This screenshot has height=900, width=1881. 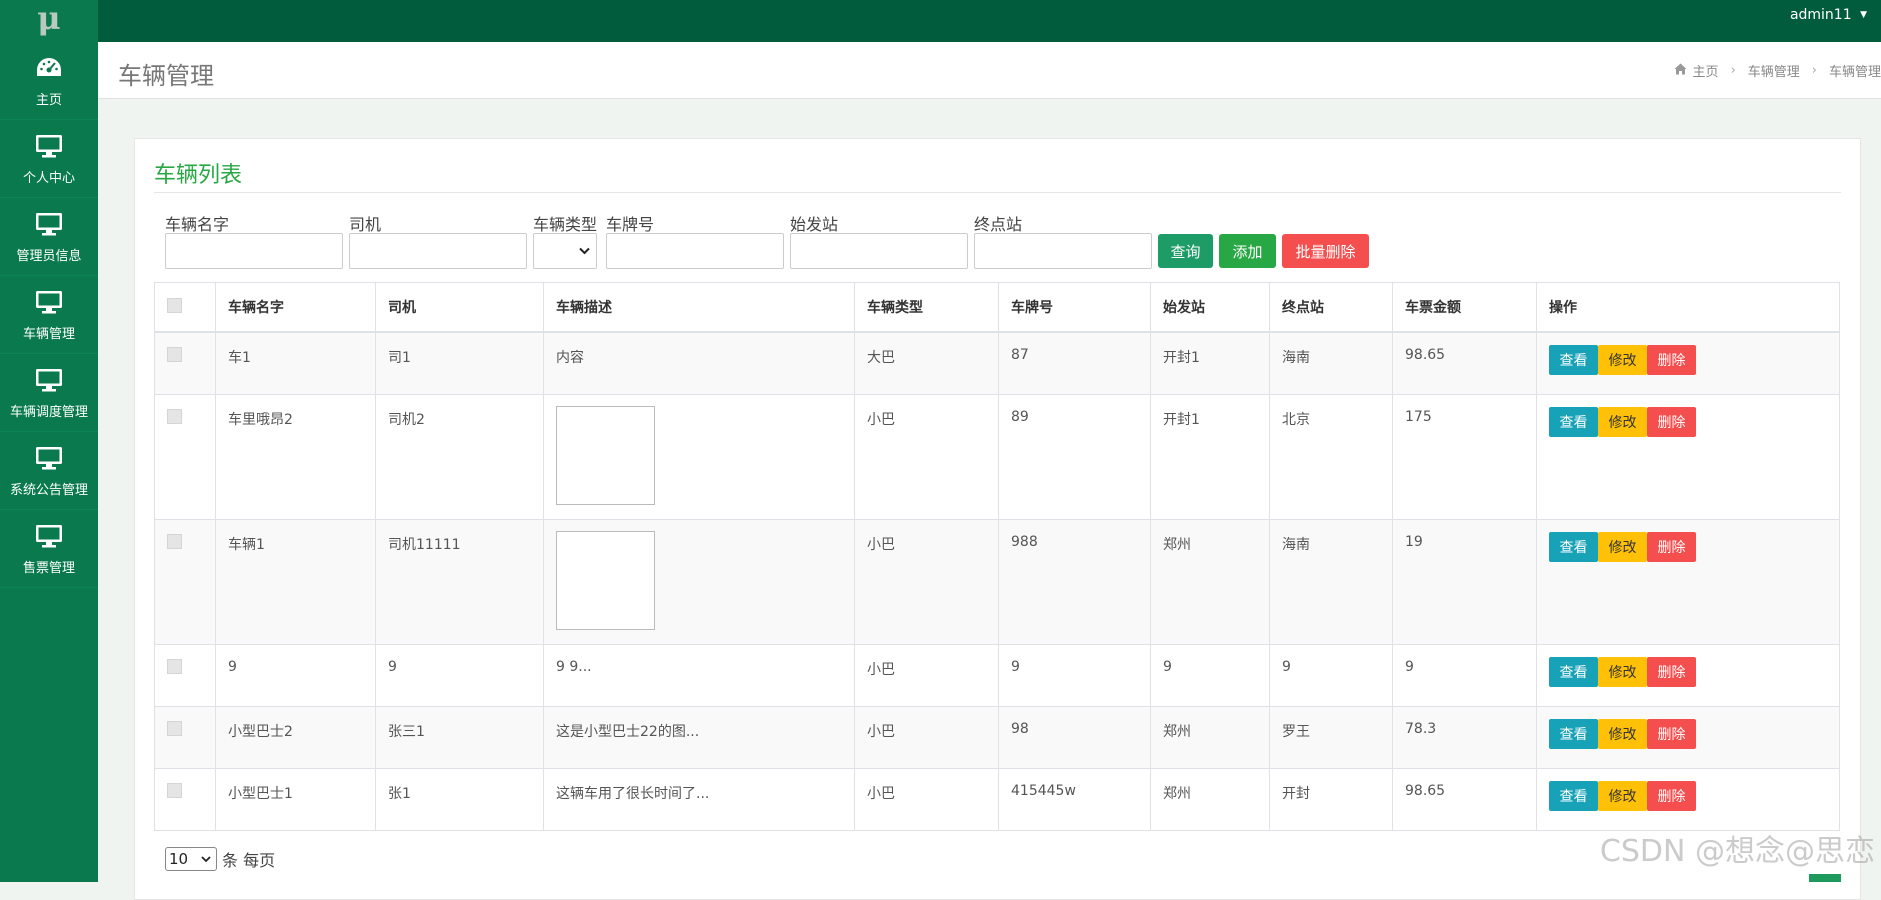 What do you see at coordinates (174, 305) in the screenshot?
I see `select-all-checkbox` at bounding box center [174, 305].